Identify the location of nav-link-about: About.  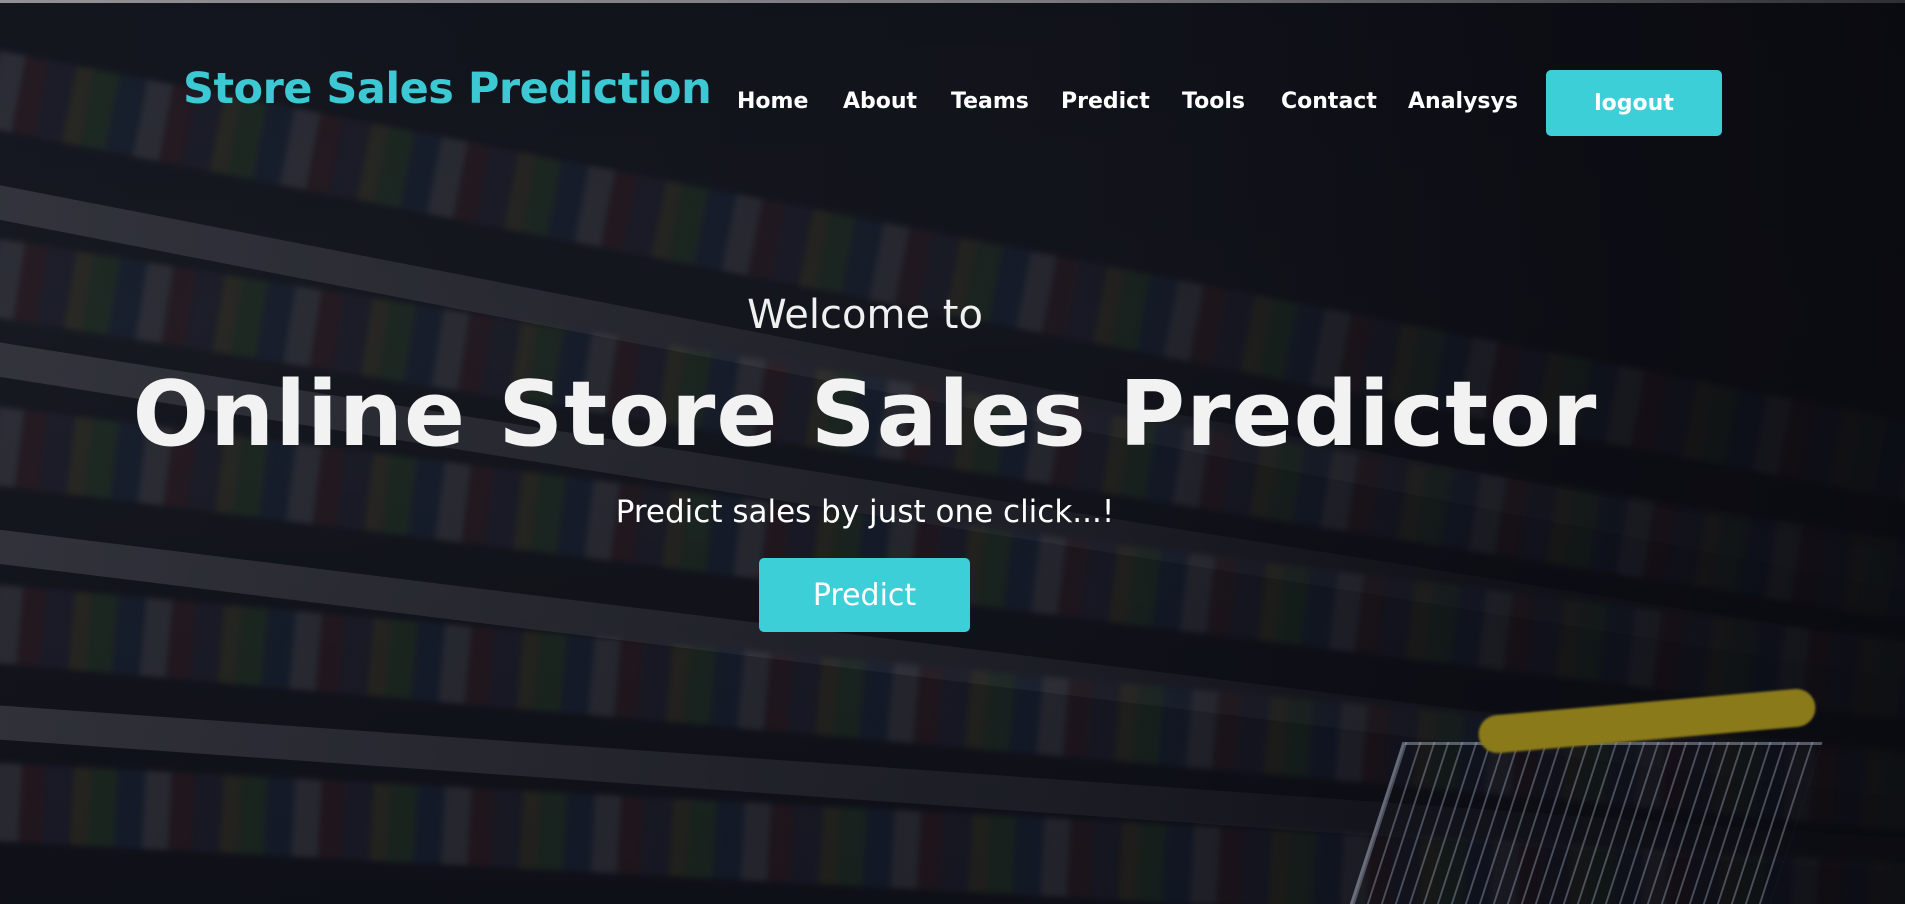
(880, 101).